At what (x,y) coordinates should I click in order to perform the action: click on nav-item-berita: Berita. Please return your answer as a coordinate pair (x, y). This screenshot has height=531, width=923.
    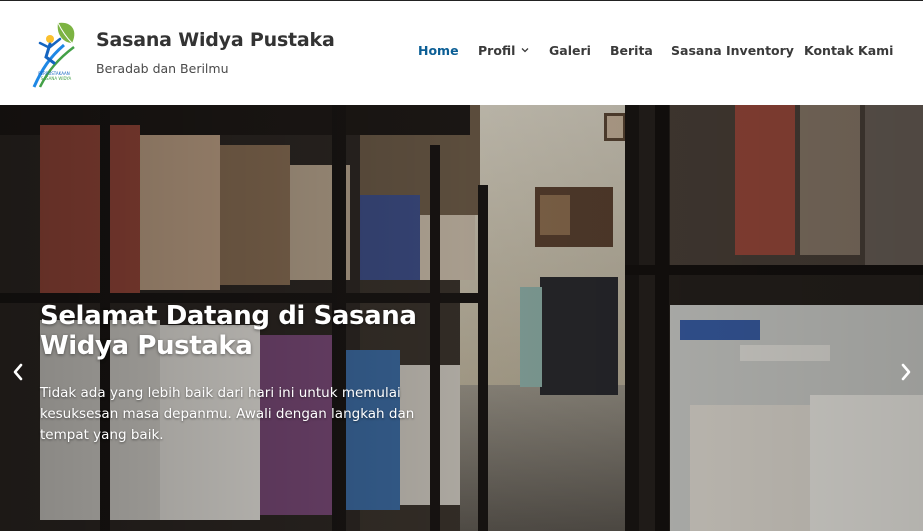
    Looking at the image, I should click on (631, 50).